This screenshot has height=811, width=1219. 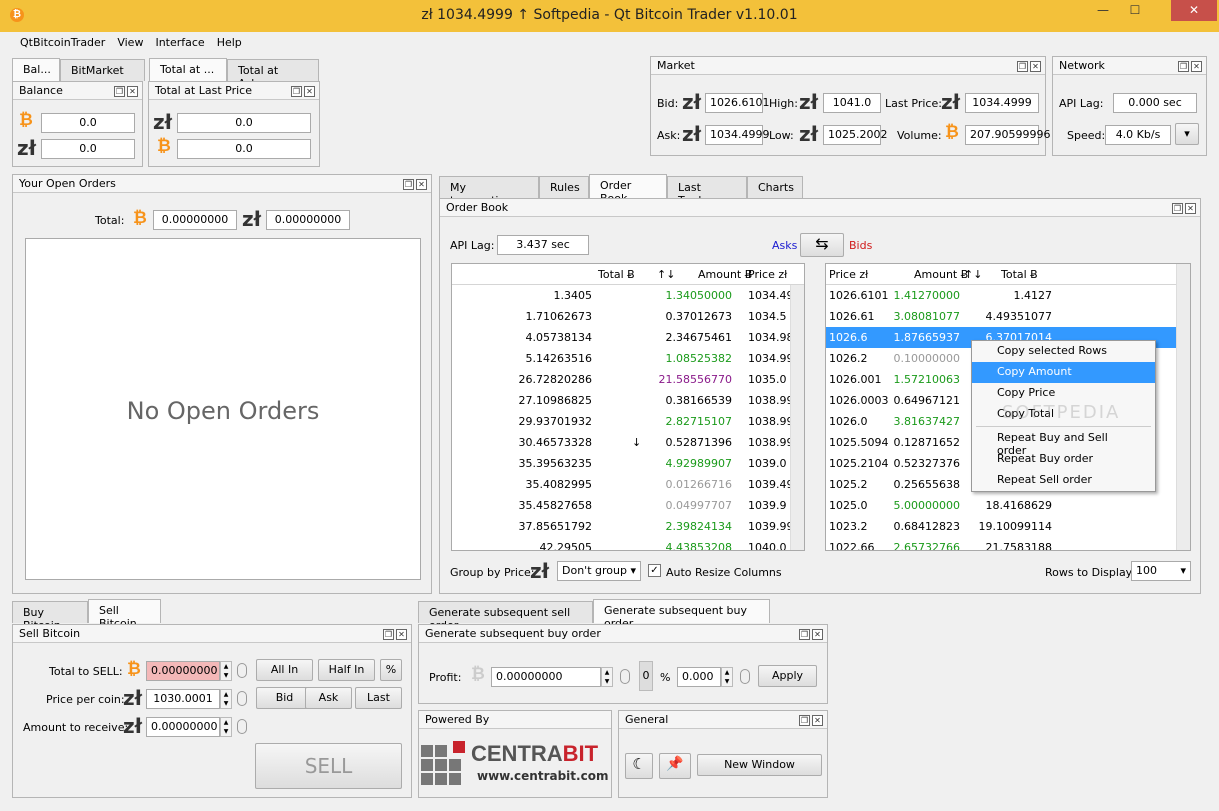 What do you see at coordinates (1019, 274) in the screenshot?
I see `bids-col-total: Total Ƀ` at bounding box center [1019, 274].